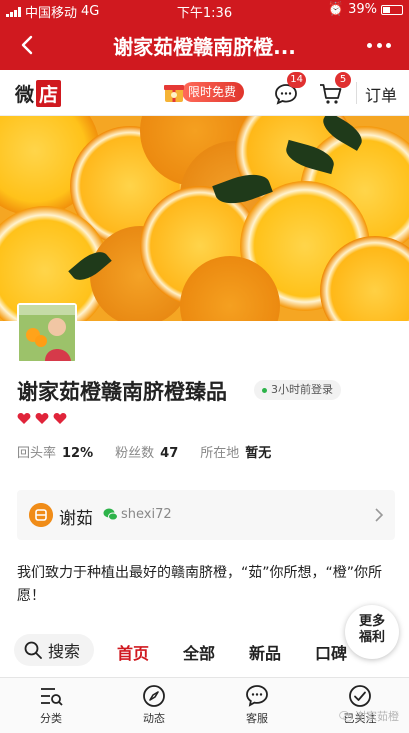 The width and height of the screenshot is (409, 733). Describe the element at coordinates (372, 632) in the screenshot. I see `more-benefits-button: 更多 福利` at that location.